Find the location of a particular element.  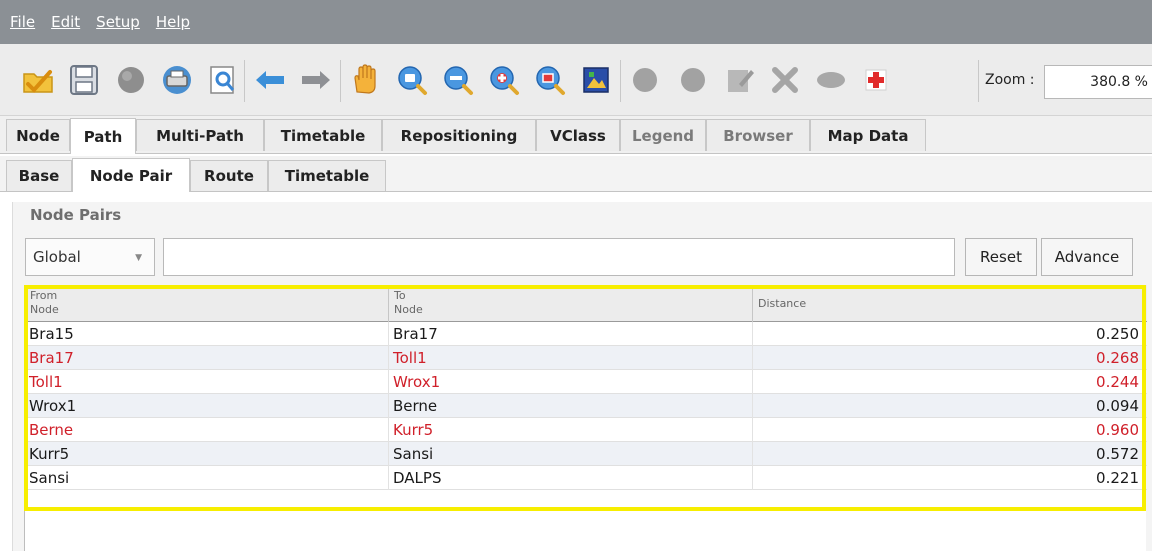

advance-button-label: Advance is located at coordinates (1087, 257).